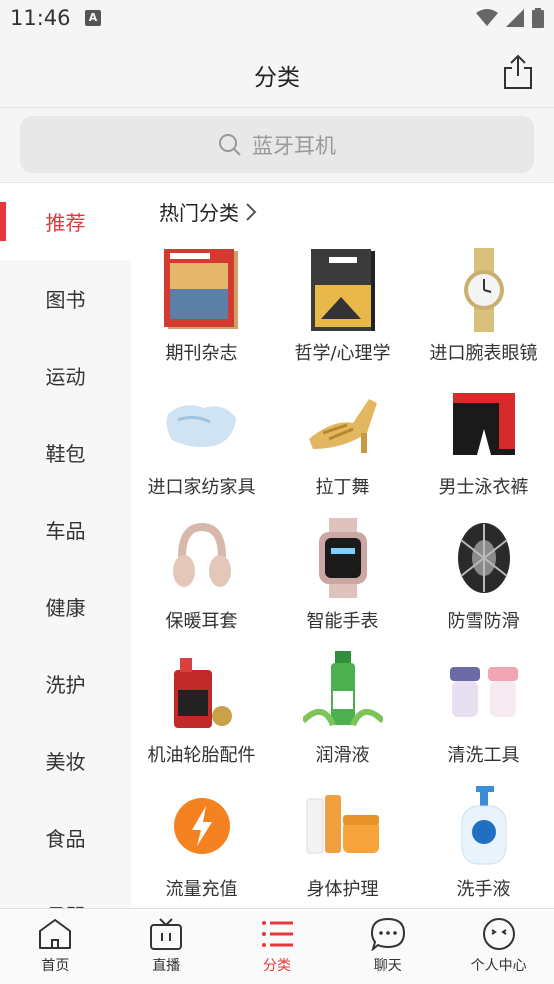 Image resolution: width=554 pixels, height=984 pixels. Describe the element at coordinates (483, 487) in the screenshot. I see `category-label: 男士泳衣裤` at that location.